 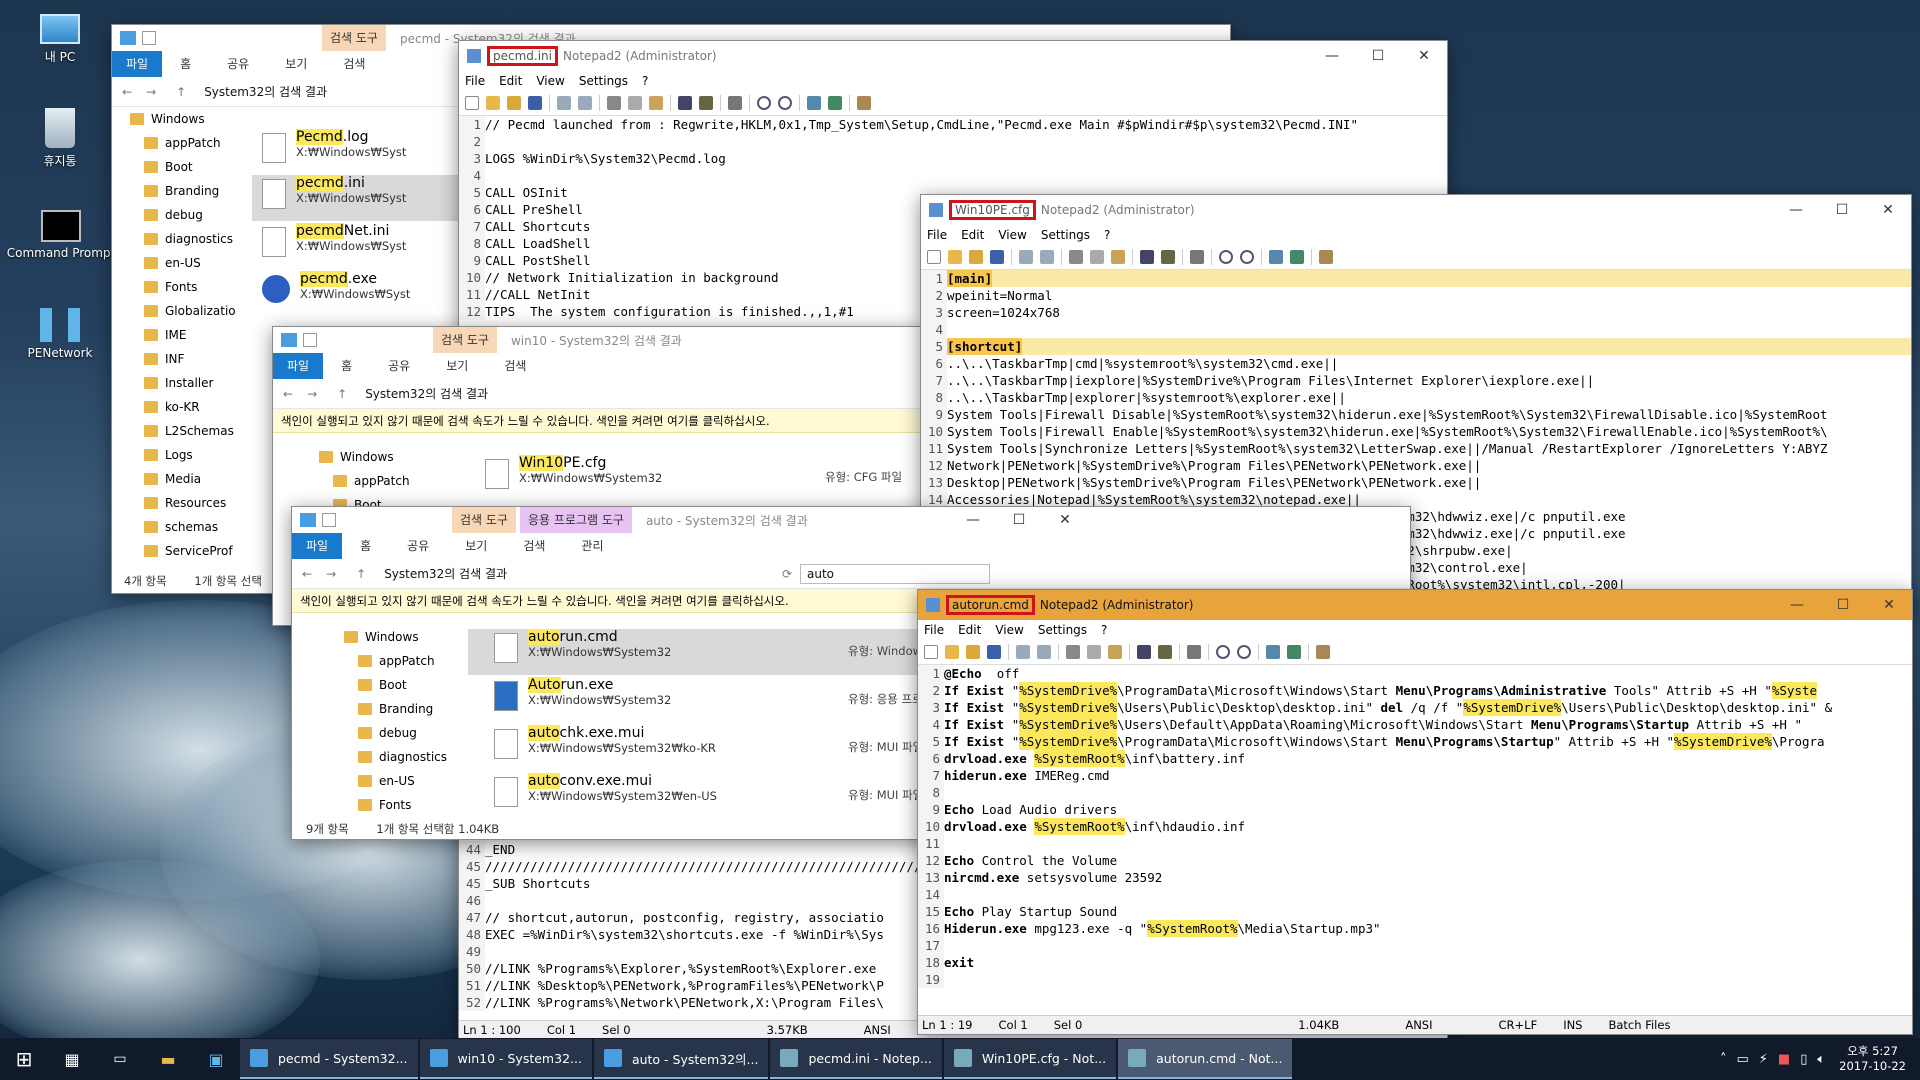 What do you see at coordinates (168, 1059) in the screenshot?
I see `explorer-pinned-icon: ▬` at bounding box center [168, 1059].